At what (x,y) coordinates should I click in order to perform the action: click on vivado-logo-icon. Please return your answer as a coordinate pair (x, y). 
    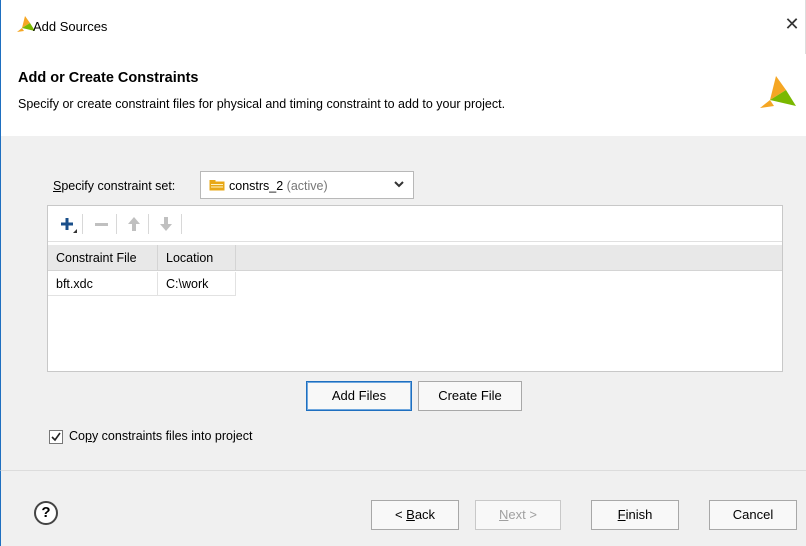
    Looking at the image, I should click on (778, 92).